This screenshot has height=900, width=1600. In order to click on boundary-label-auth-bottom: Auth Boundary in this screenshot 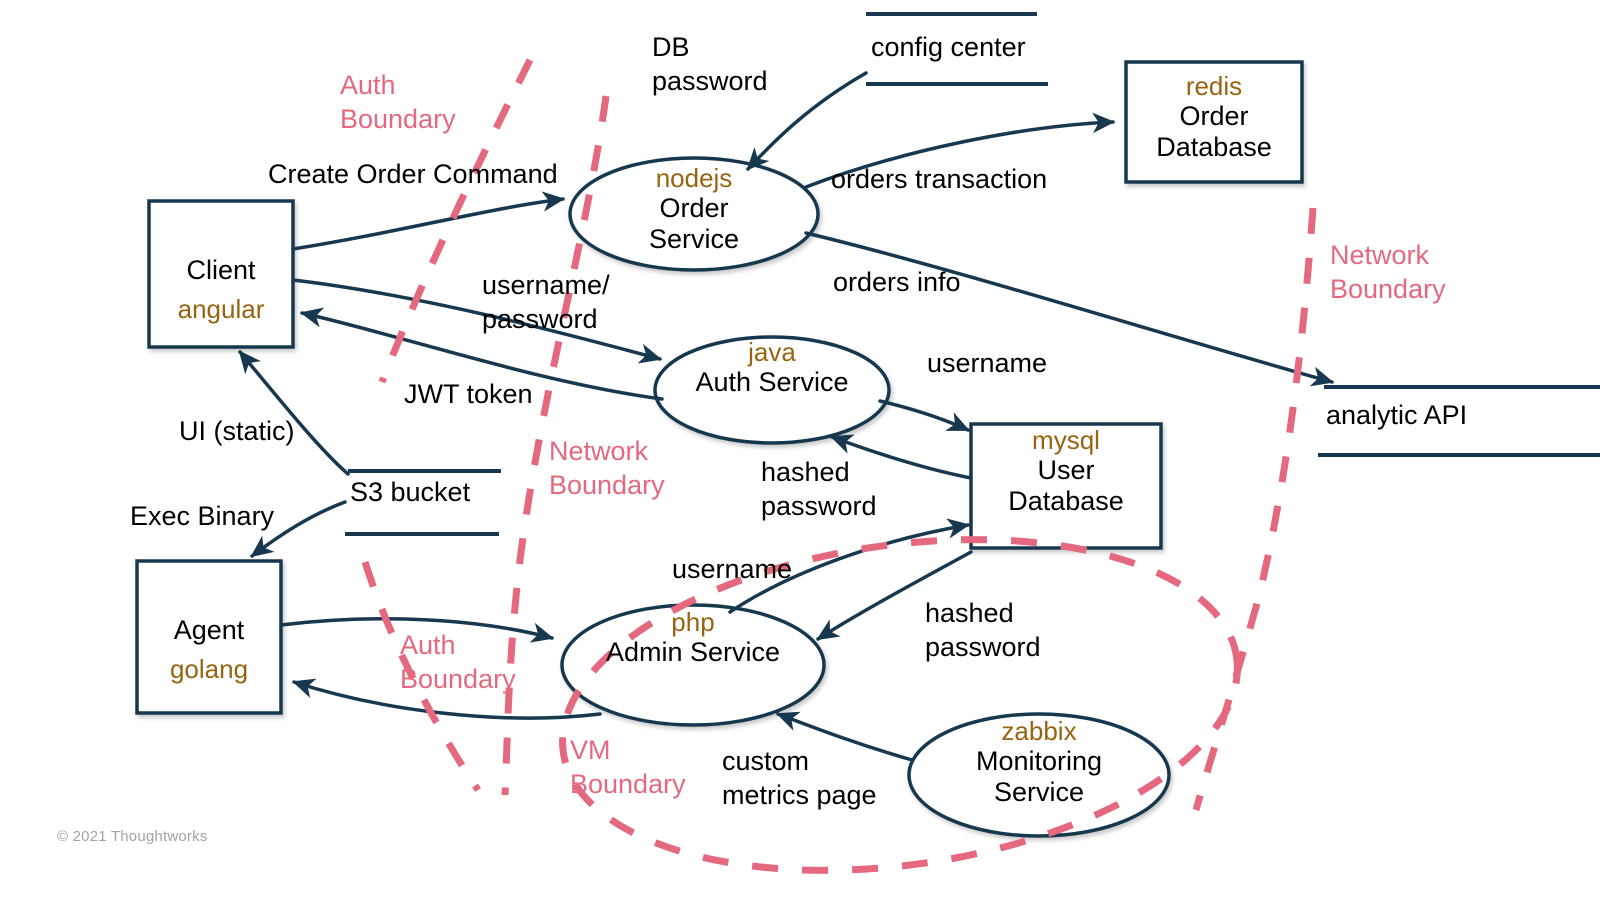, I will do `click(458, 662)`.